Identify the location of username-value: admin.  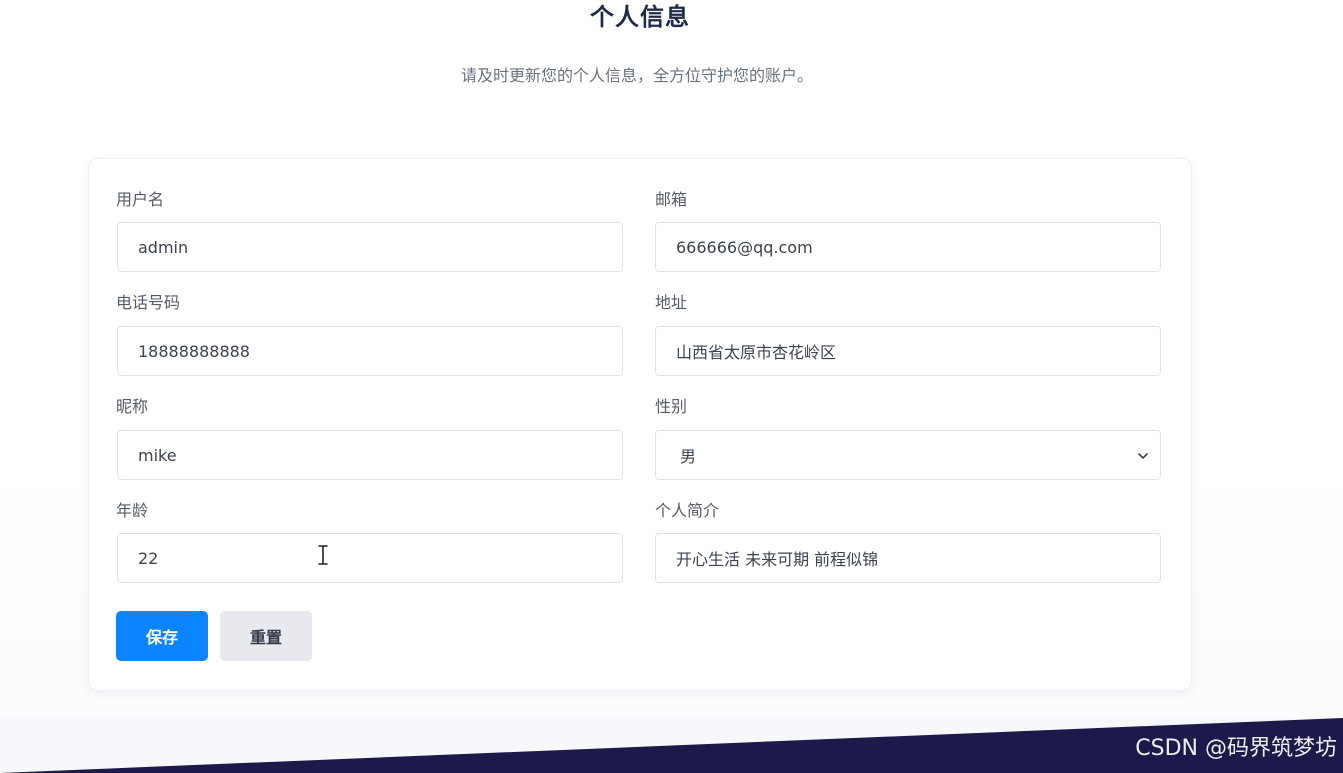
(163, 247).